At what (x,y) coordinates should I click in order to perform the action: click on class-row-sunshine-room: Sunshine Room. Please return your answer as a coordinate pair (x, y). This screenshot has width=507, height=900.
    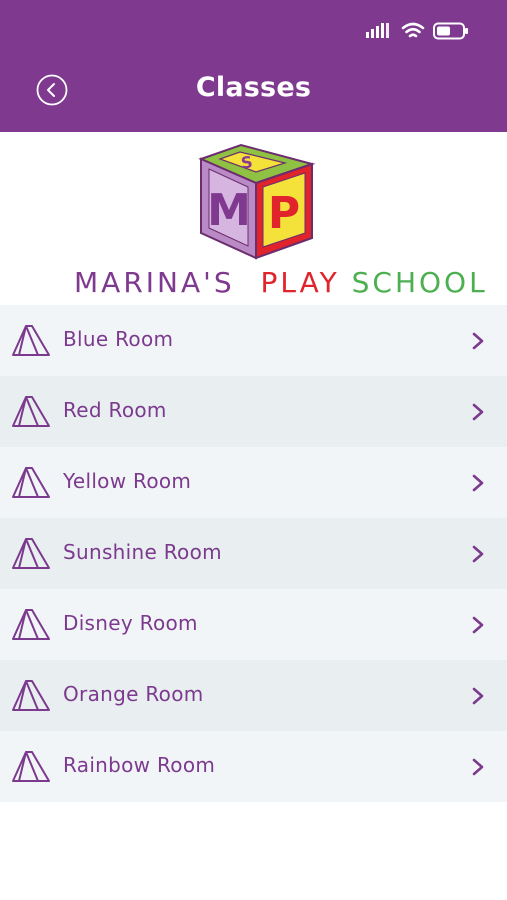
    Looking at the image, I should click on (253, 553).